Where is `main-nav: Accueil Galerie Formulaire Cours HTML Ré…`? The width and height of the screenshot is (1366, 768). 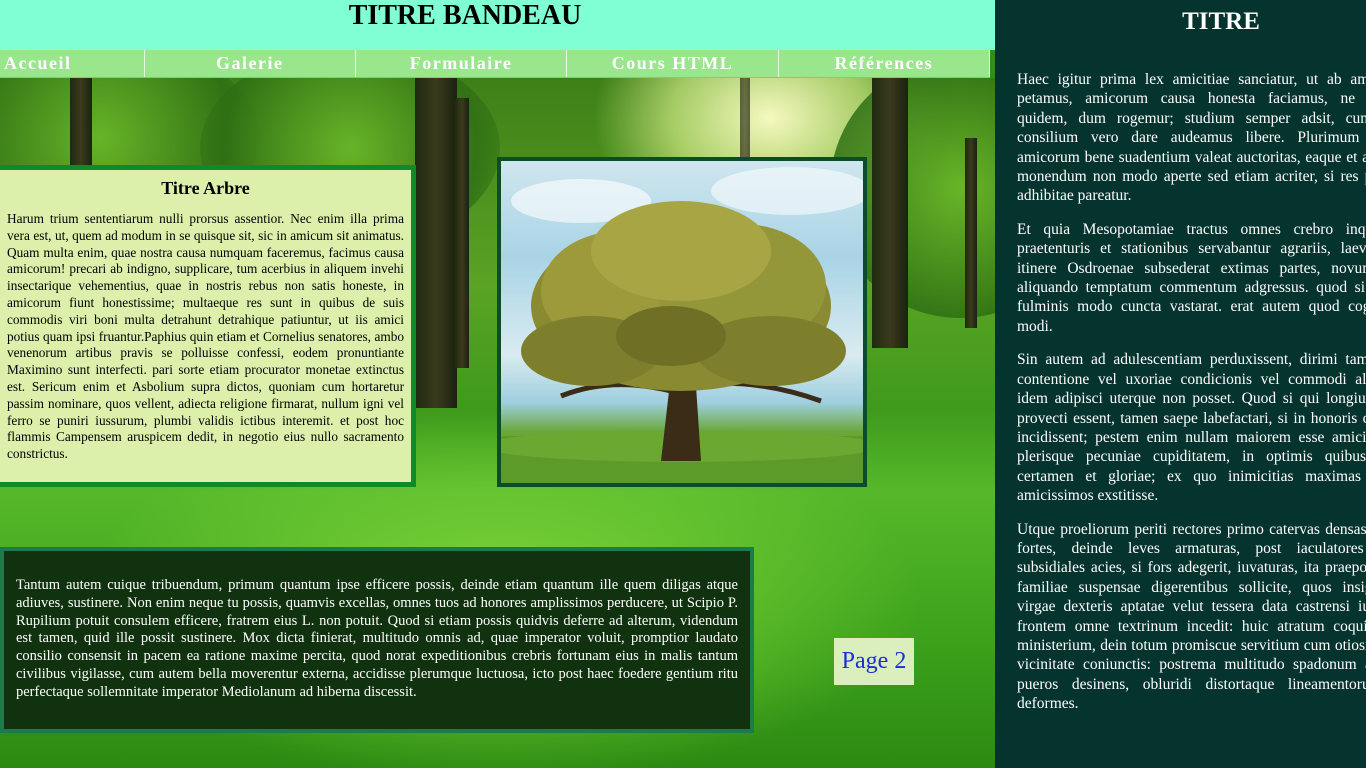
main-nav: Accueil Galerie Formulaire Cours HTML Ré… is located at coordinates (495, 64).